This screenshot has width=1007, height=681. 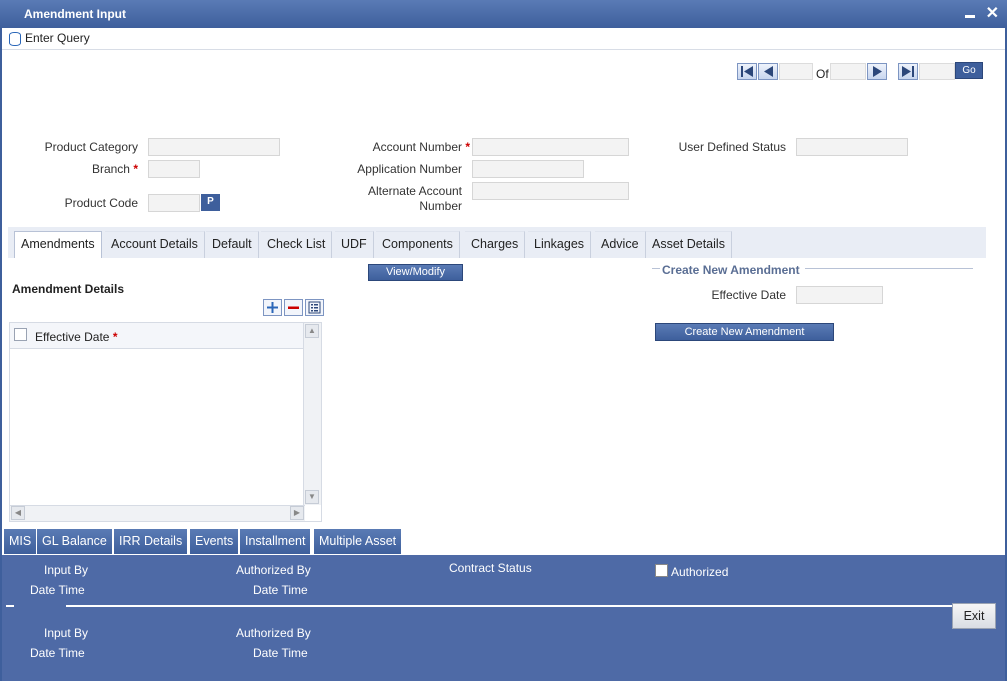 I want to click on alternate-account-label-line2: Number, so click(x=440, y=206).